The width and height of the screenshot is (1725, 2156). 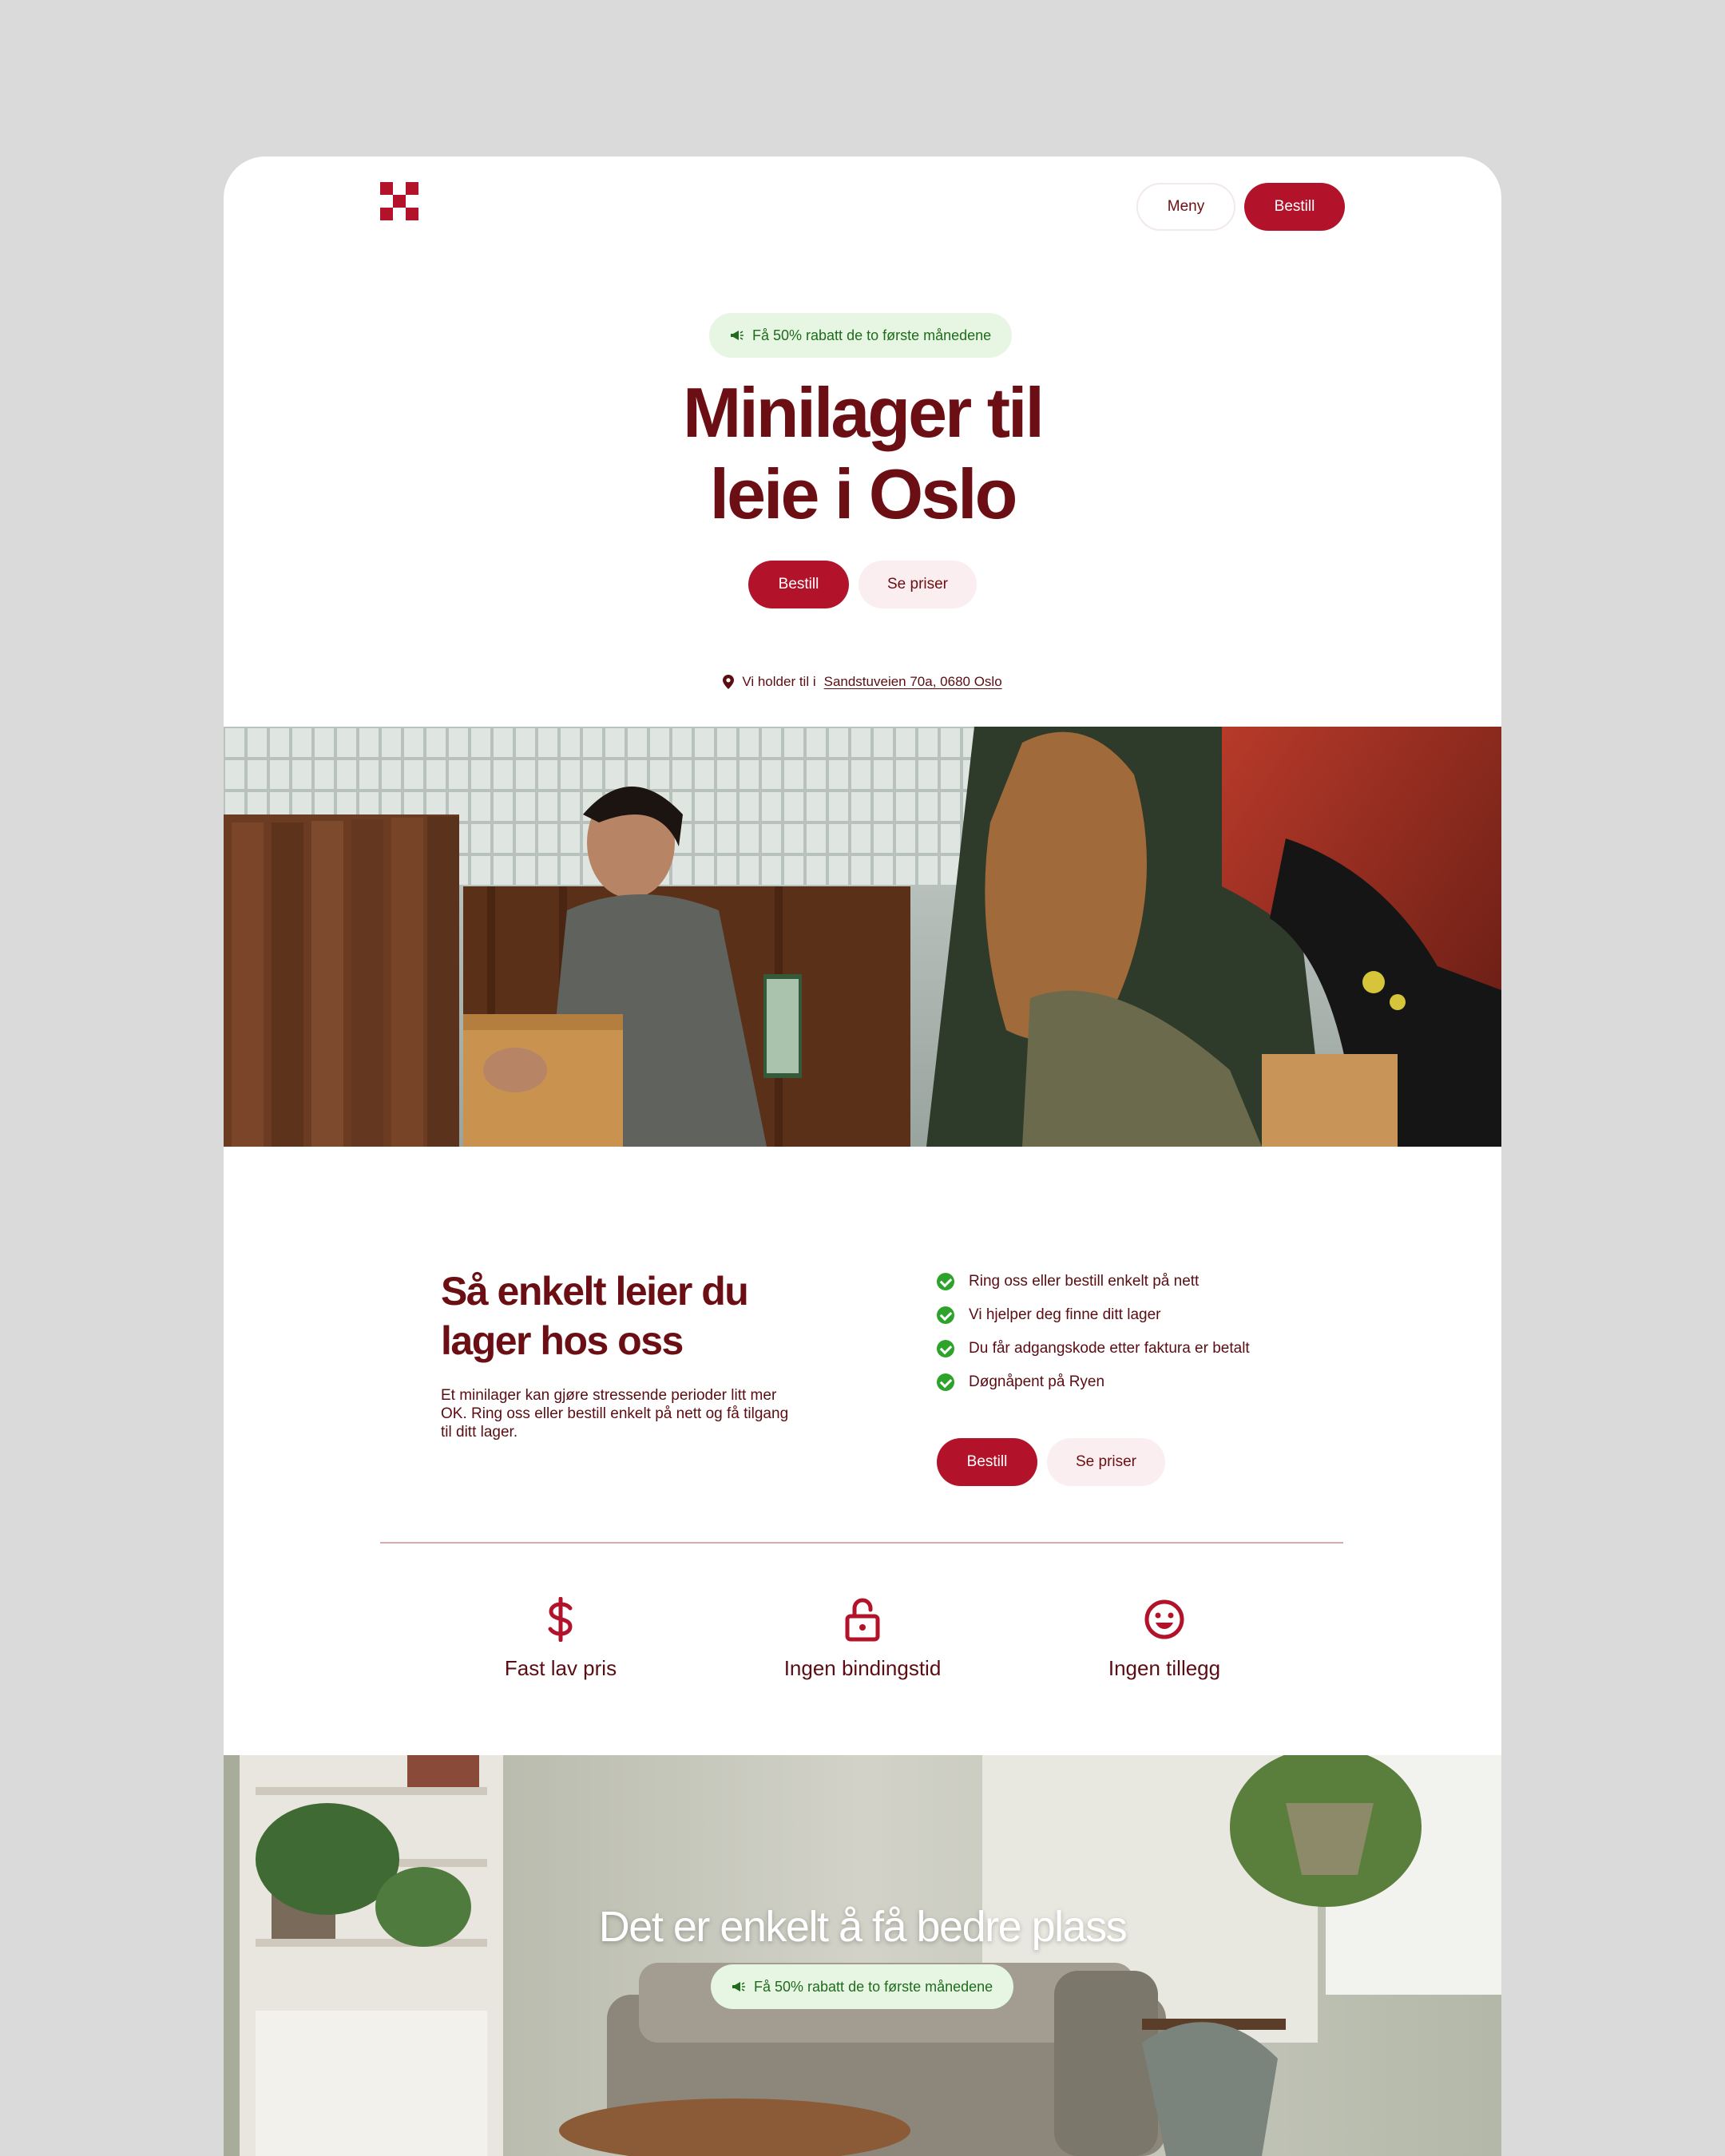 What do you see at coordinates (862, 1668) in the screenshot?
I see `feature-label: Ingen bindingstid` at bounding box center [862, 1668].